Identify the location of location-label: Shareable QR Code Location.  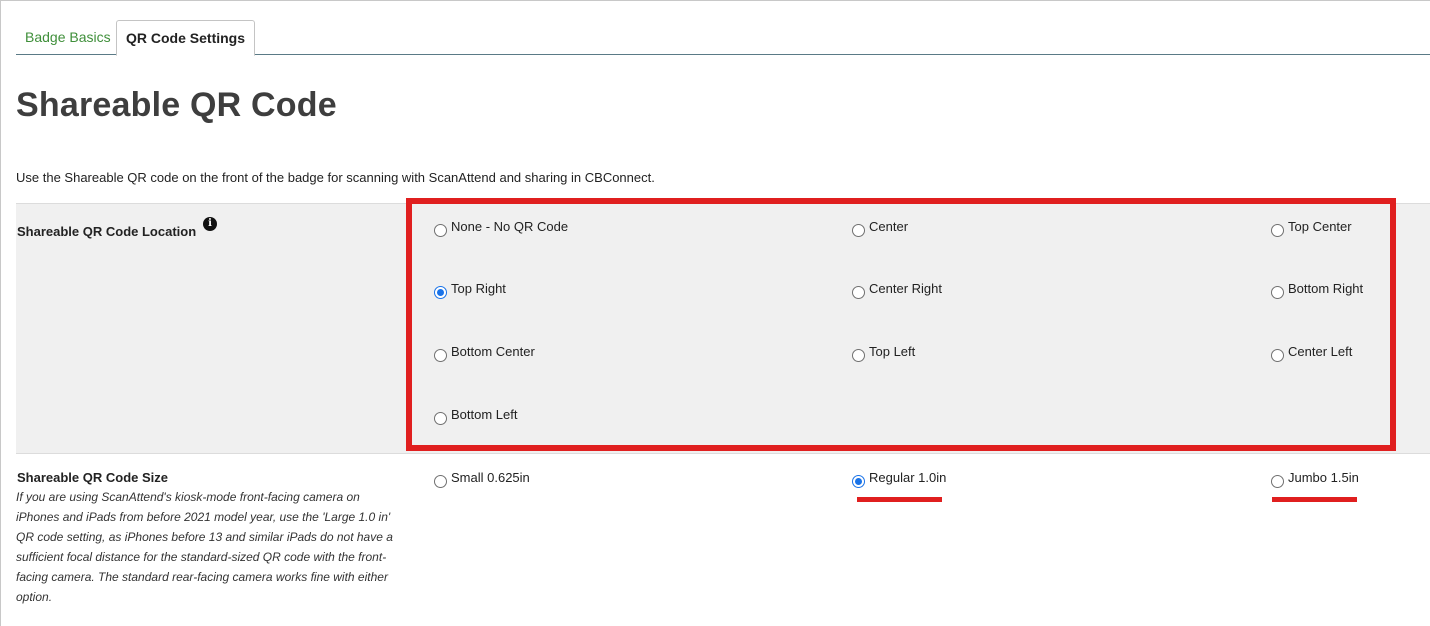
(107, 231).